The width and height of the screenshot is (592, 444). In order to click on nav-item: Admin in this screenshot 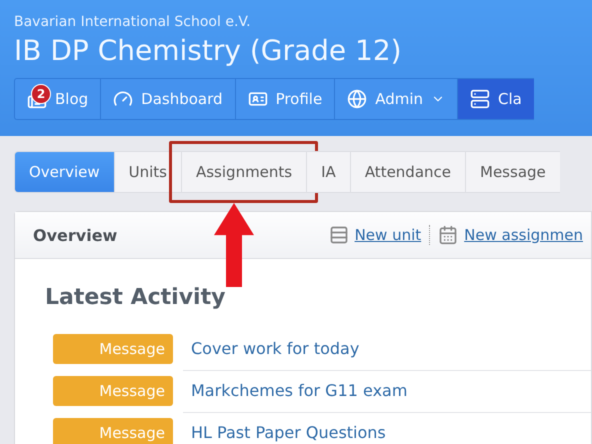, I will do `click(396, 99)`.